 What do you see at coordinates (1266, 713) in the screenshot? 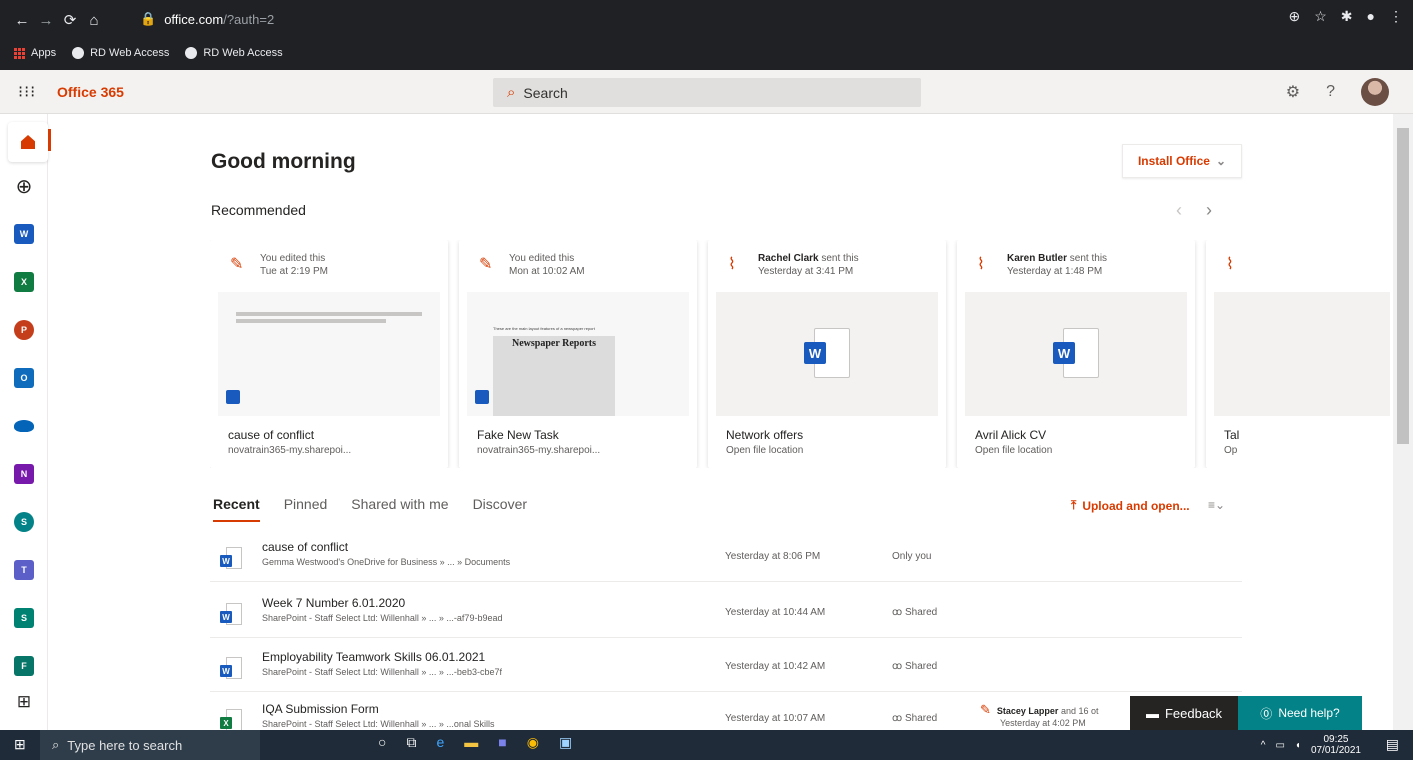
I see `help-circle-icon: ⓪` at bounding box center [1266, 713].